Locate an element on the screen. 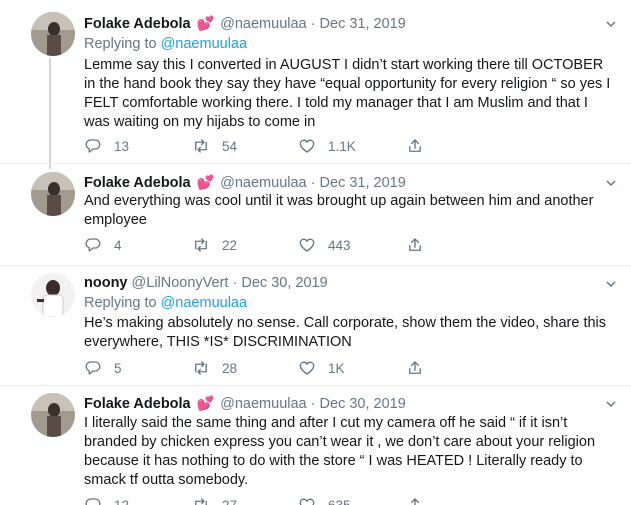 This screenshot has width=631, height=505. thread-line is located at coordinates (50, 113).